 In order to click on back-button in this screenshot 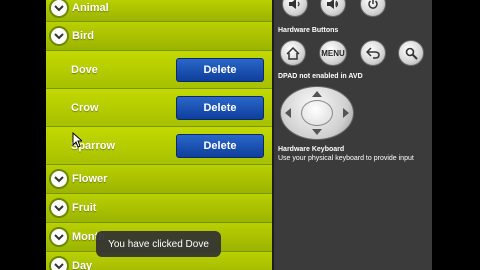, I will do `click(373, 53)`.